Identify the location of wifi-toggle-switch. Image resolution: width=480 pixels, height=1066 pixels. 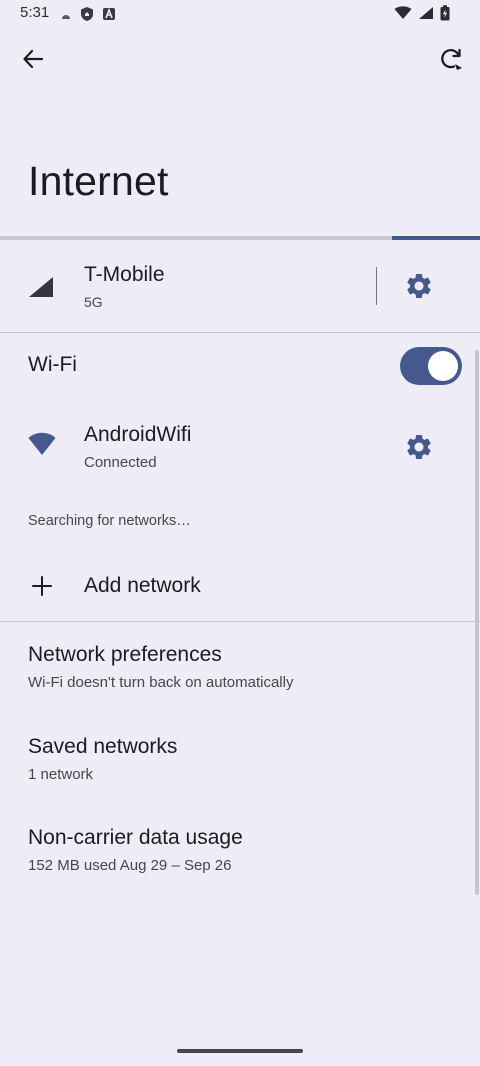
(431, 366).